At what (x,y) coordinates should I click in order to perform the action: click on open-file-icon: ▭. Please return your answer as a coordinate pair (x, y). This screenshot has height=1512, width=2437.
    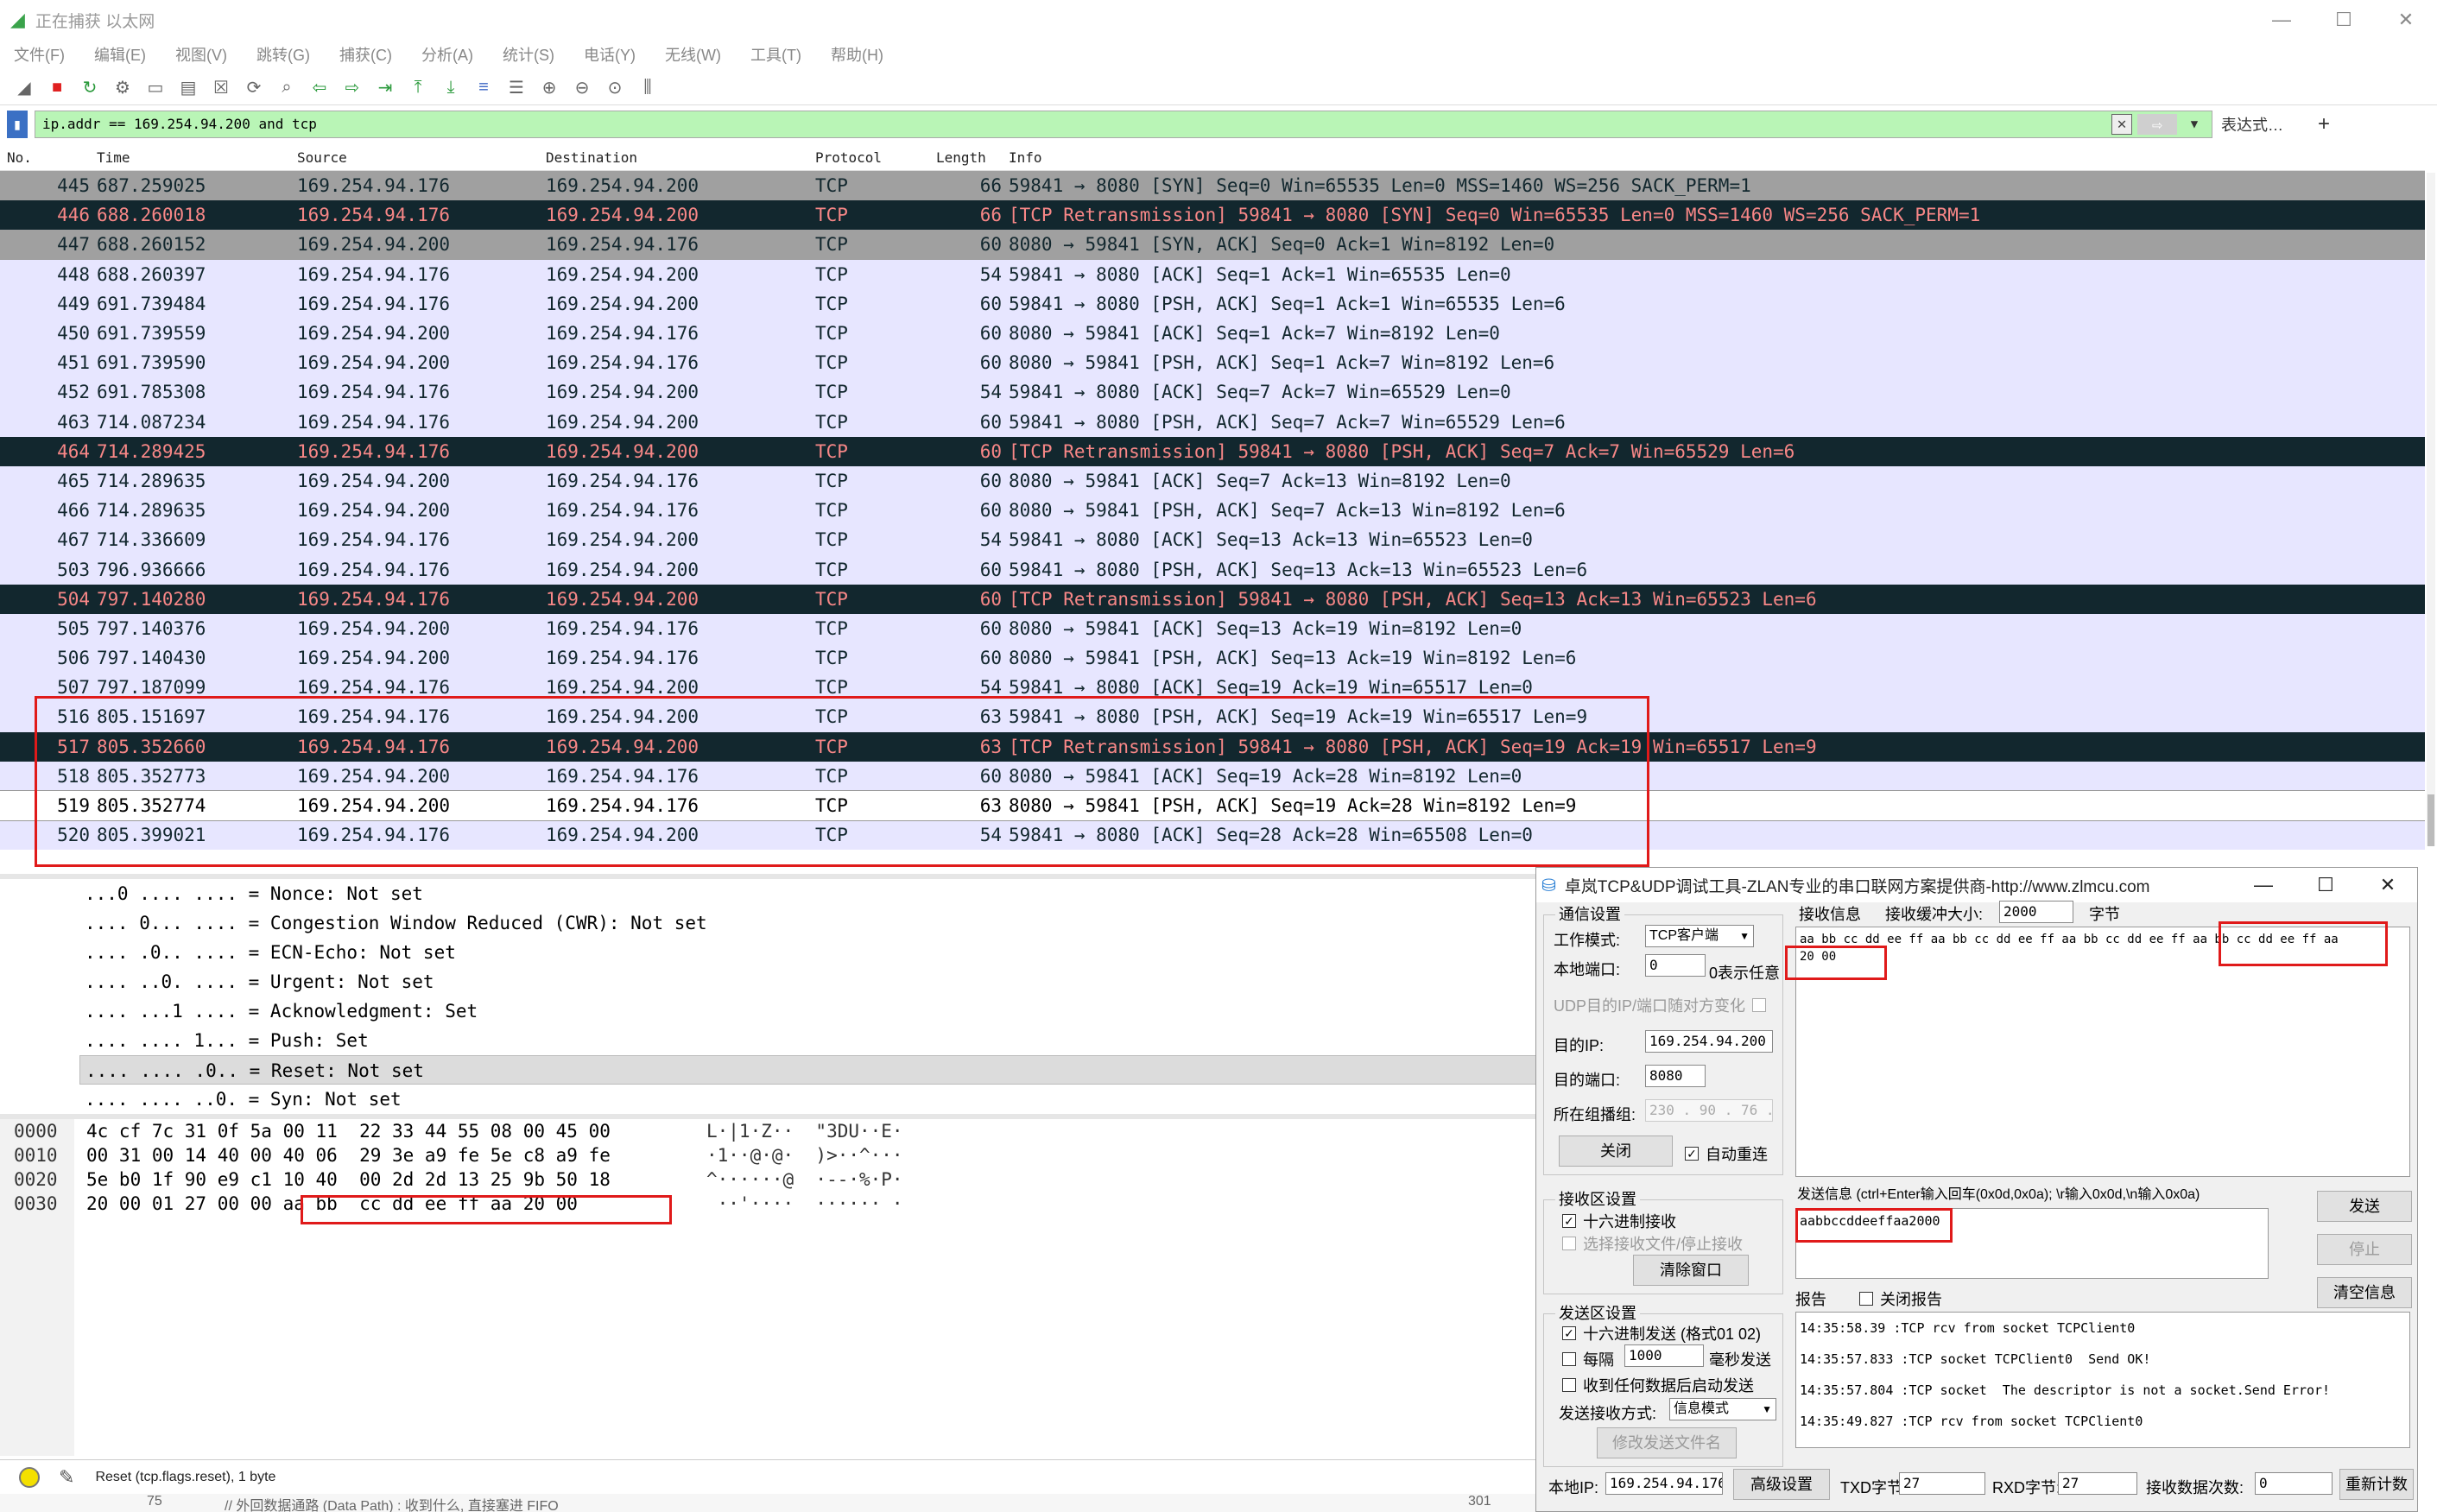
    Looking at the image, I should click on (156, 88).